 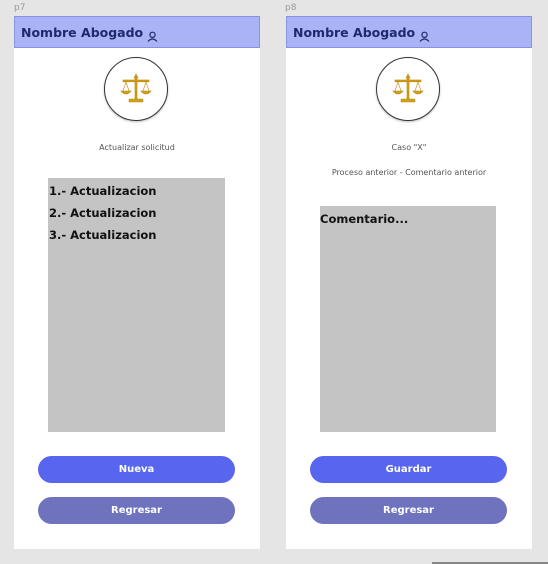 What do you see at coordinates (408, 469) in the screenshot?
I see `save-button: Guardar` at bounding box center [408, 469].